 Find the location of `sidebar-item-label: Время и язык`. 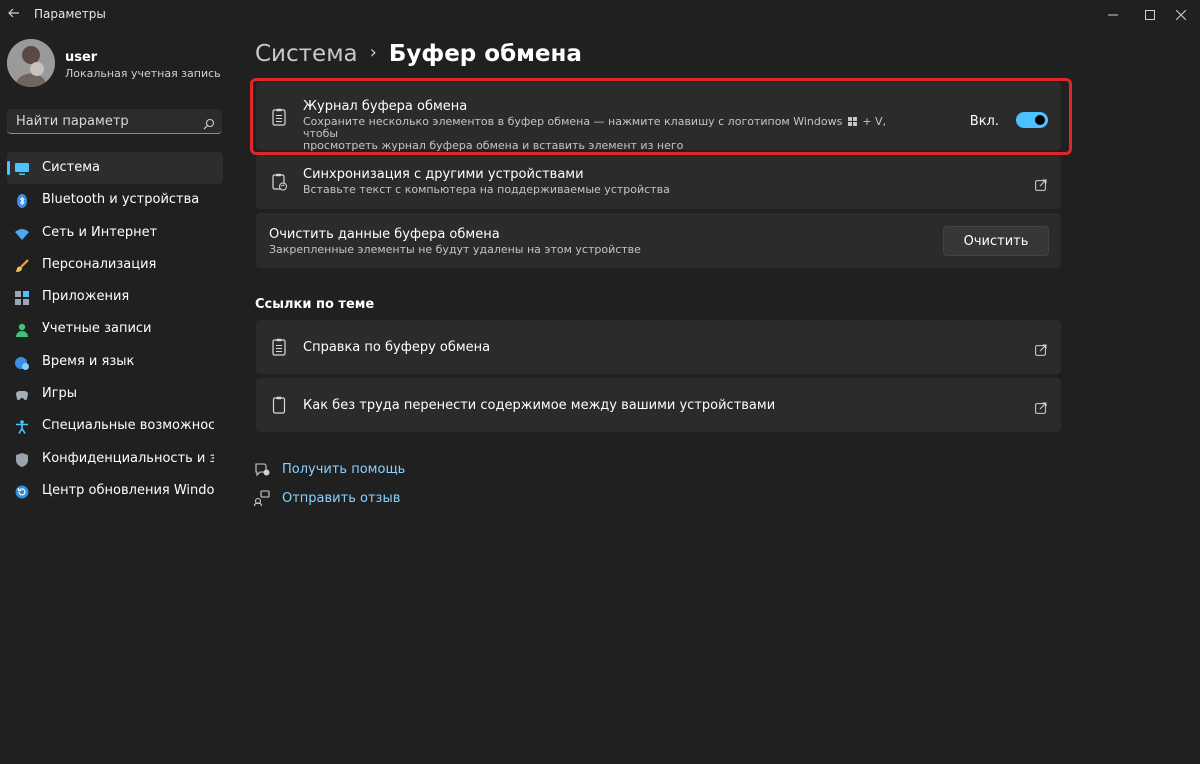

sidebar-item-label: Время и язык is located at coordinates (88, 361).